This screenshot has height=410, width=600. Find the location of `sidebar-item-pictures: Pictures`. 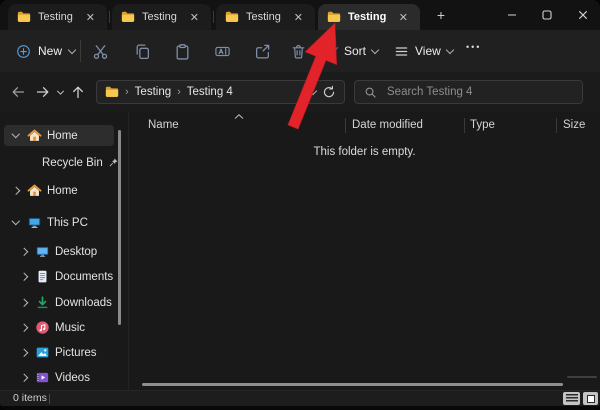

sidebar-item-pictures: Pictures is located at coordinates (59, 352).